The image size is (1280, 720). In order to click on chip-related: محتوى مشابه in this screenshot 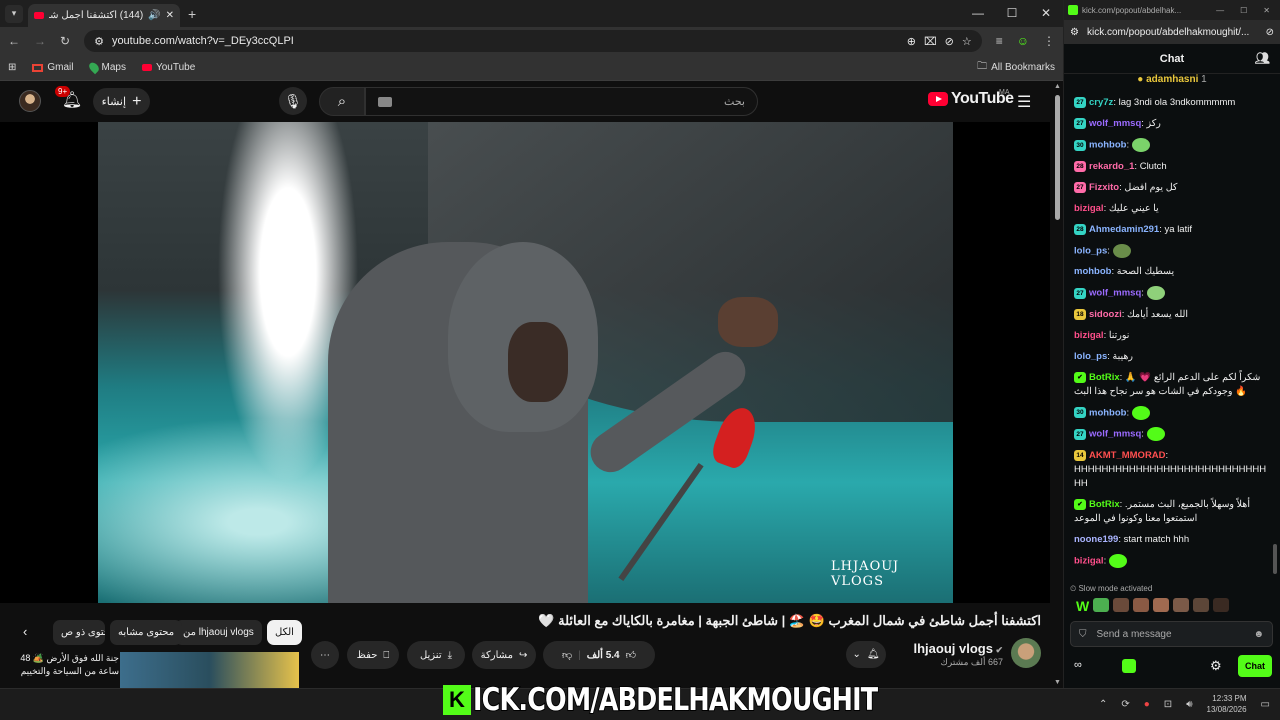, I will do `click(146, 632)`.